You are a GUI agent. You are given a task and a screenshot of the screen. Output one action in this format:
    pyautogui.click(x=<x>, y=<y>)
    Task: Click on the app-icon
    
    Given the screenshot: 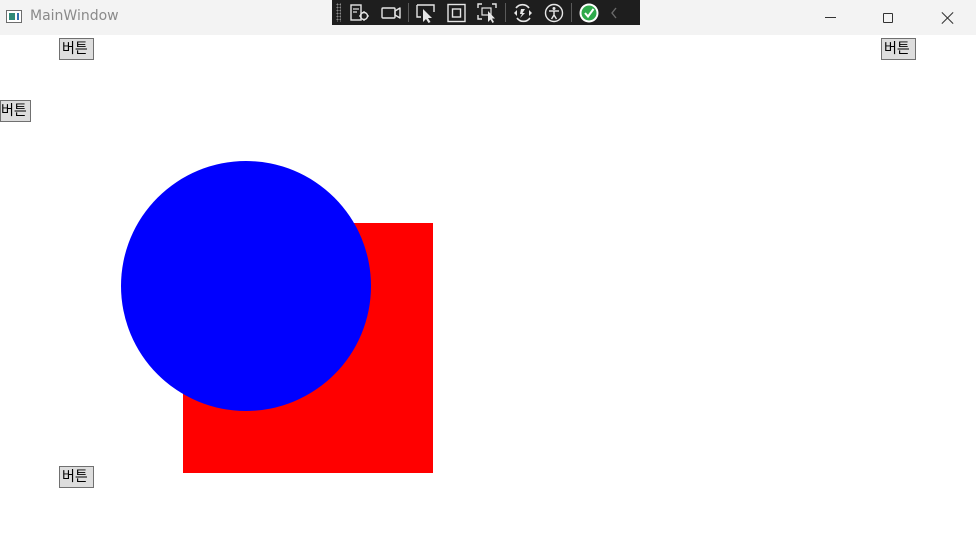 What is the action you would take?
    pyautogui.click(x=14, y=16)
    